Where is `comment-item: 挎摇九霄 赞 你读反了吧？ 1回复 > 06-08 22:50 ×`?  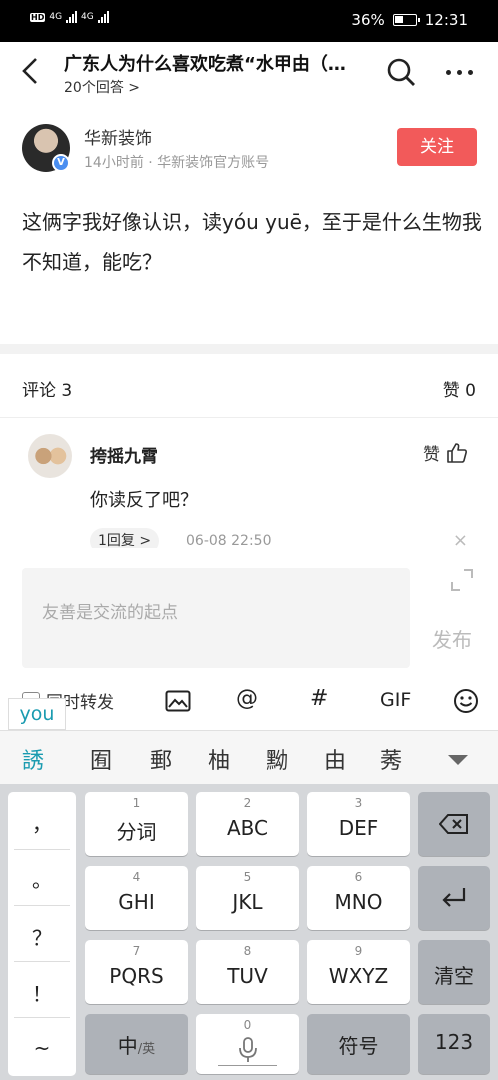
comment-item: 挎摇九霄 赞 你读反了吧？ 1回复 > 06-08 22:50 × is located at coordinates (249, 487).